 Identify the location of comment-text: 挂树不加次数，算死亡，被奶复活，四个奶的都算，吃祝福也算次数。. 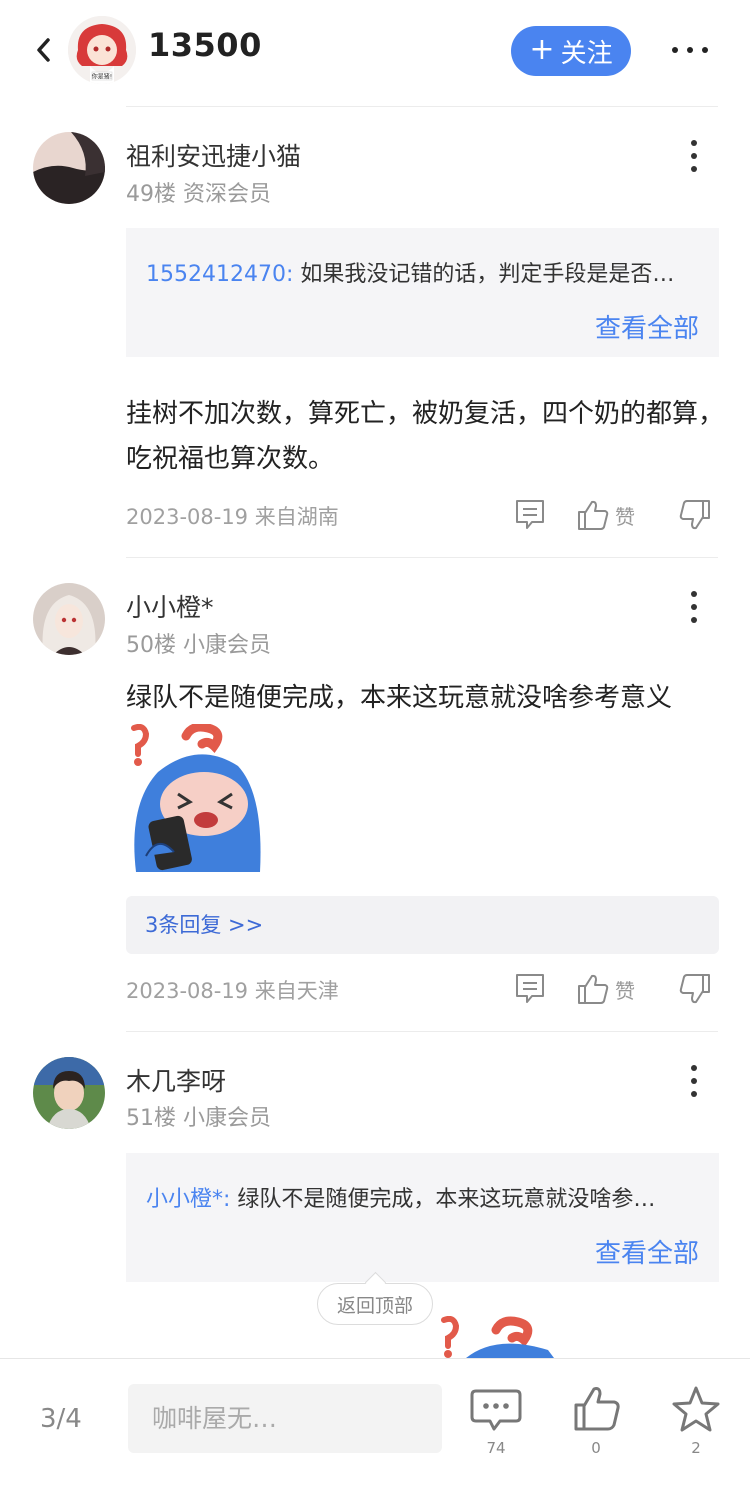
(425, 436).